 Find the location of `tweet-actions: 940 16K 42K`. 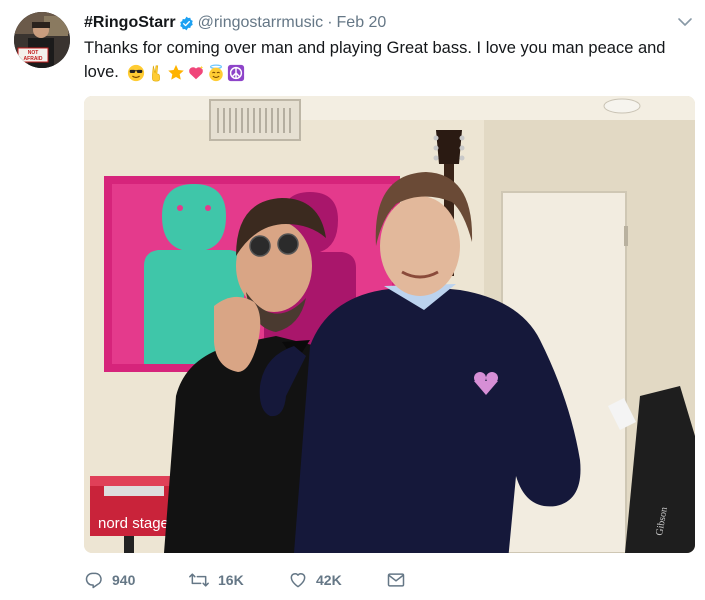

tweet-actions: 940 16K 42K is located at coordinates (249, 580).